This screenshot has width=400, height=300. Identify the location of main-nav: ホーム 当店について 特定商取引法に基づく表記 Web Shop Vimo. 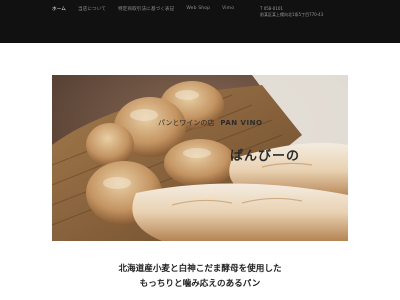
(149, 9).